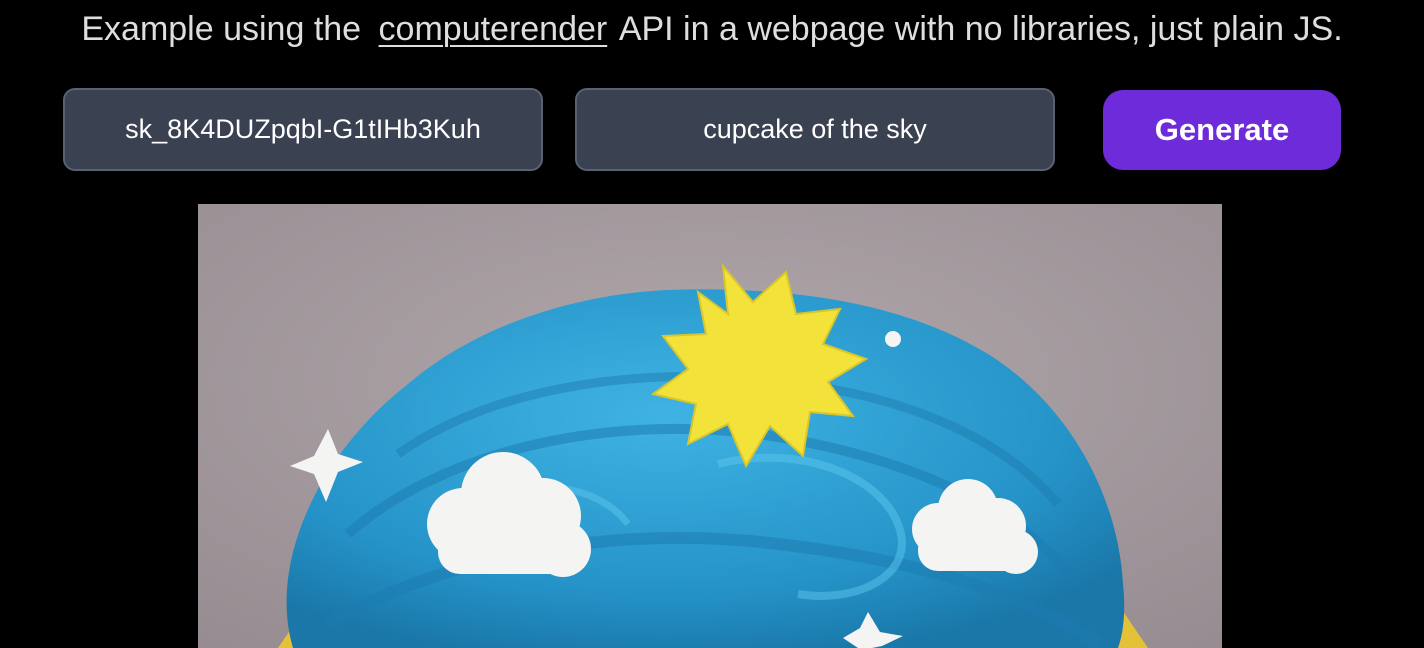 The width and height of the screenshot is (1424, 648). Describe the element at coordinates (493, 29) in the screenshot. I see `computerender-link: computerender` at that location.